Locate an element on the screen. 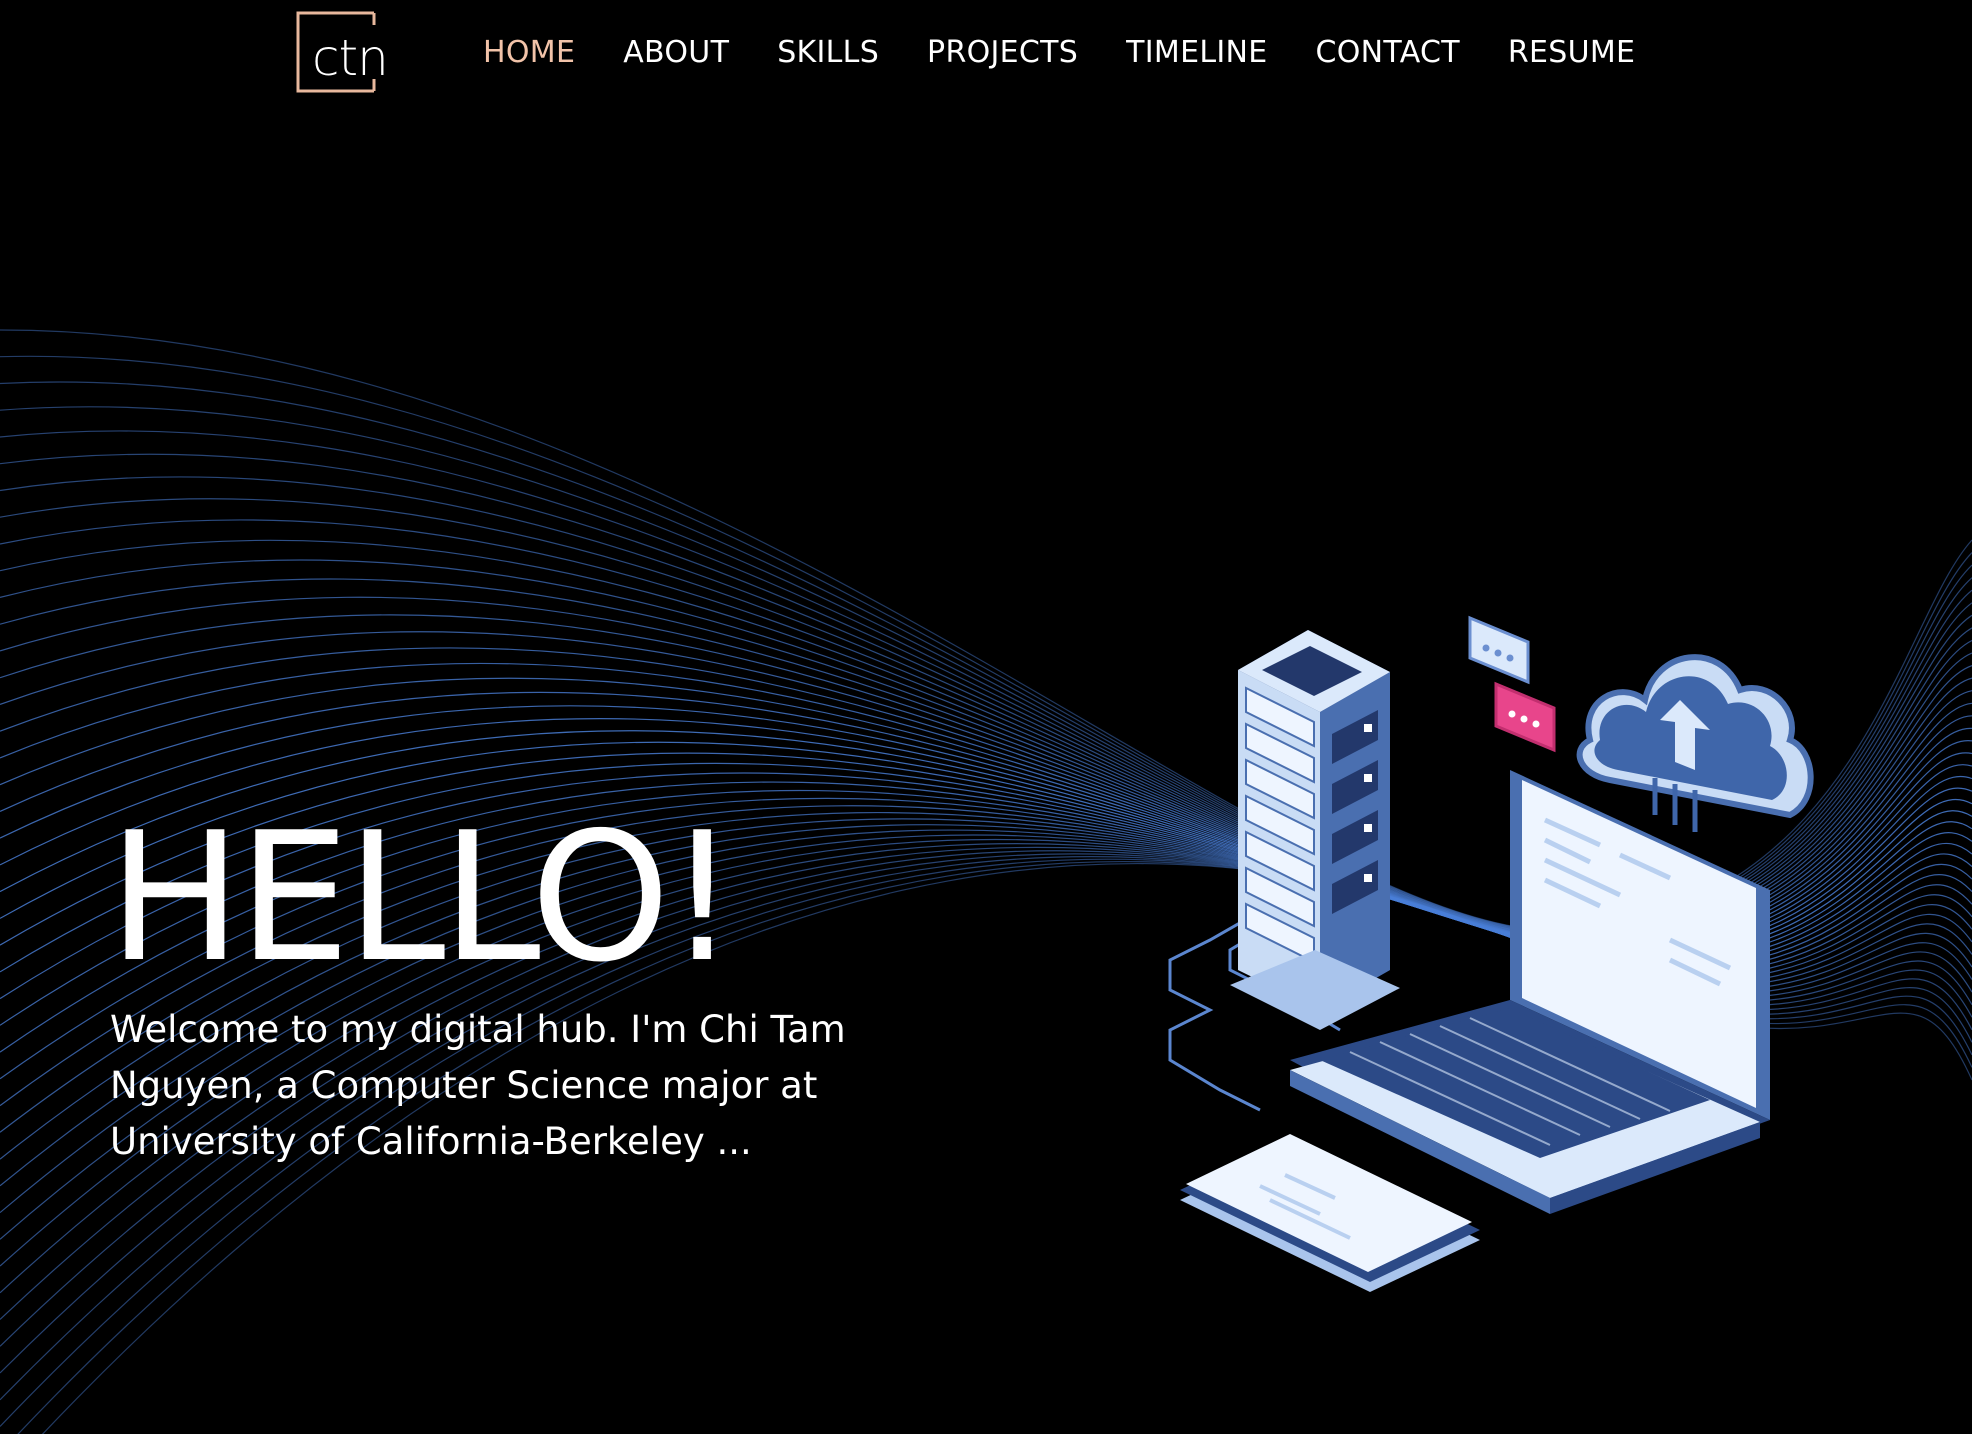  nav-projects: PROJECTS is located at coordinates (1002, 52).